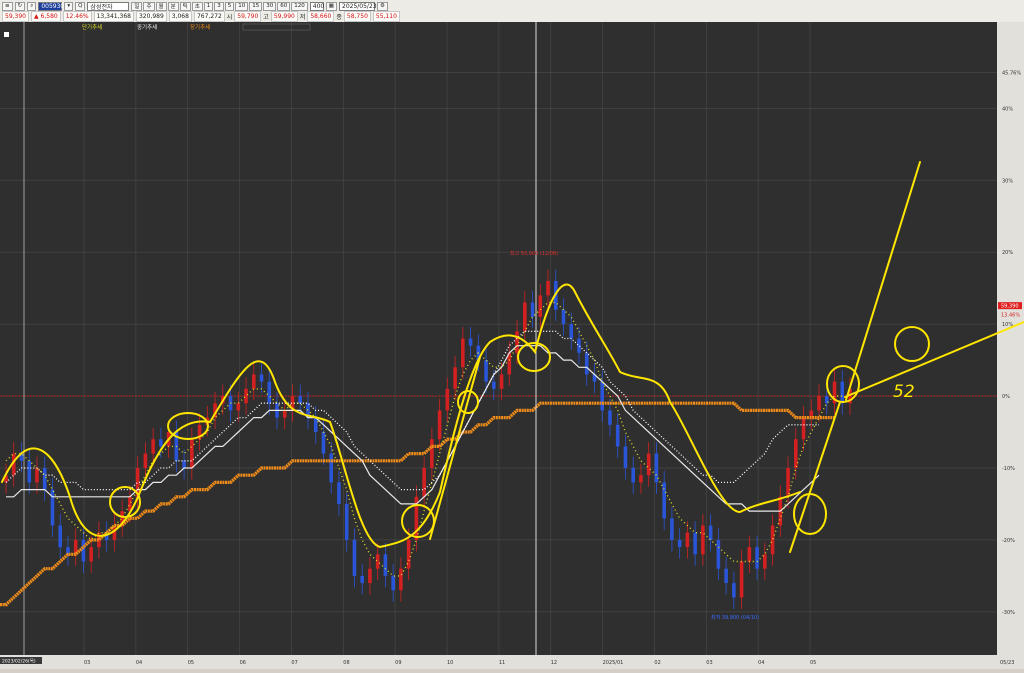 The height and width of the screenshot is (673, 1024). I want to click on x-date-tag: 05/23, so click(1007, 663).